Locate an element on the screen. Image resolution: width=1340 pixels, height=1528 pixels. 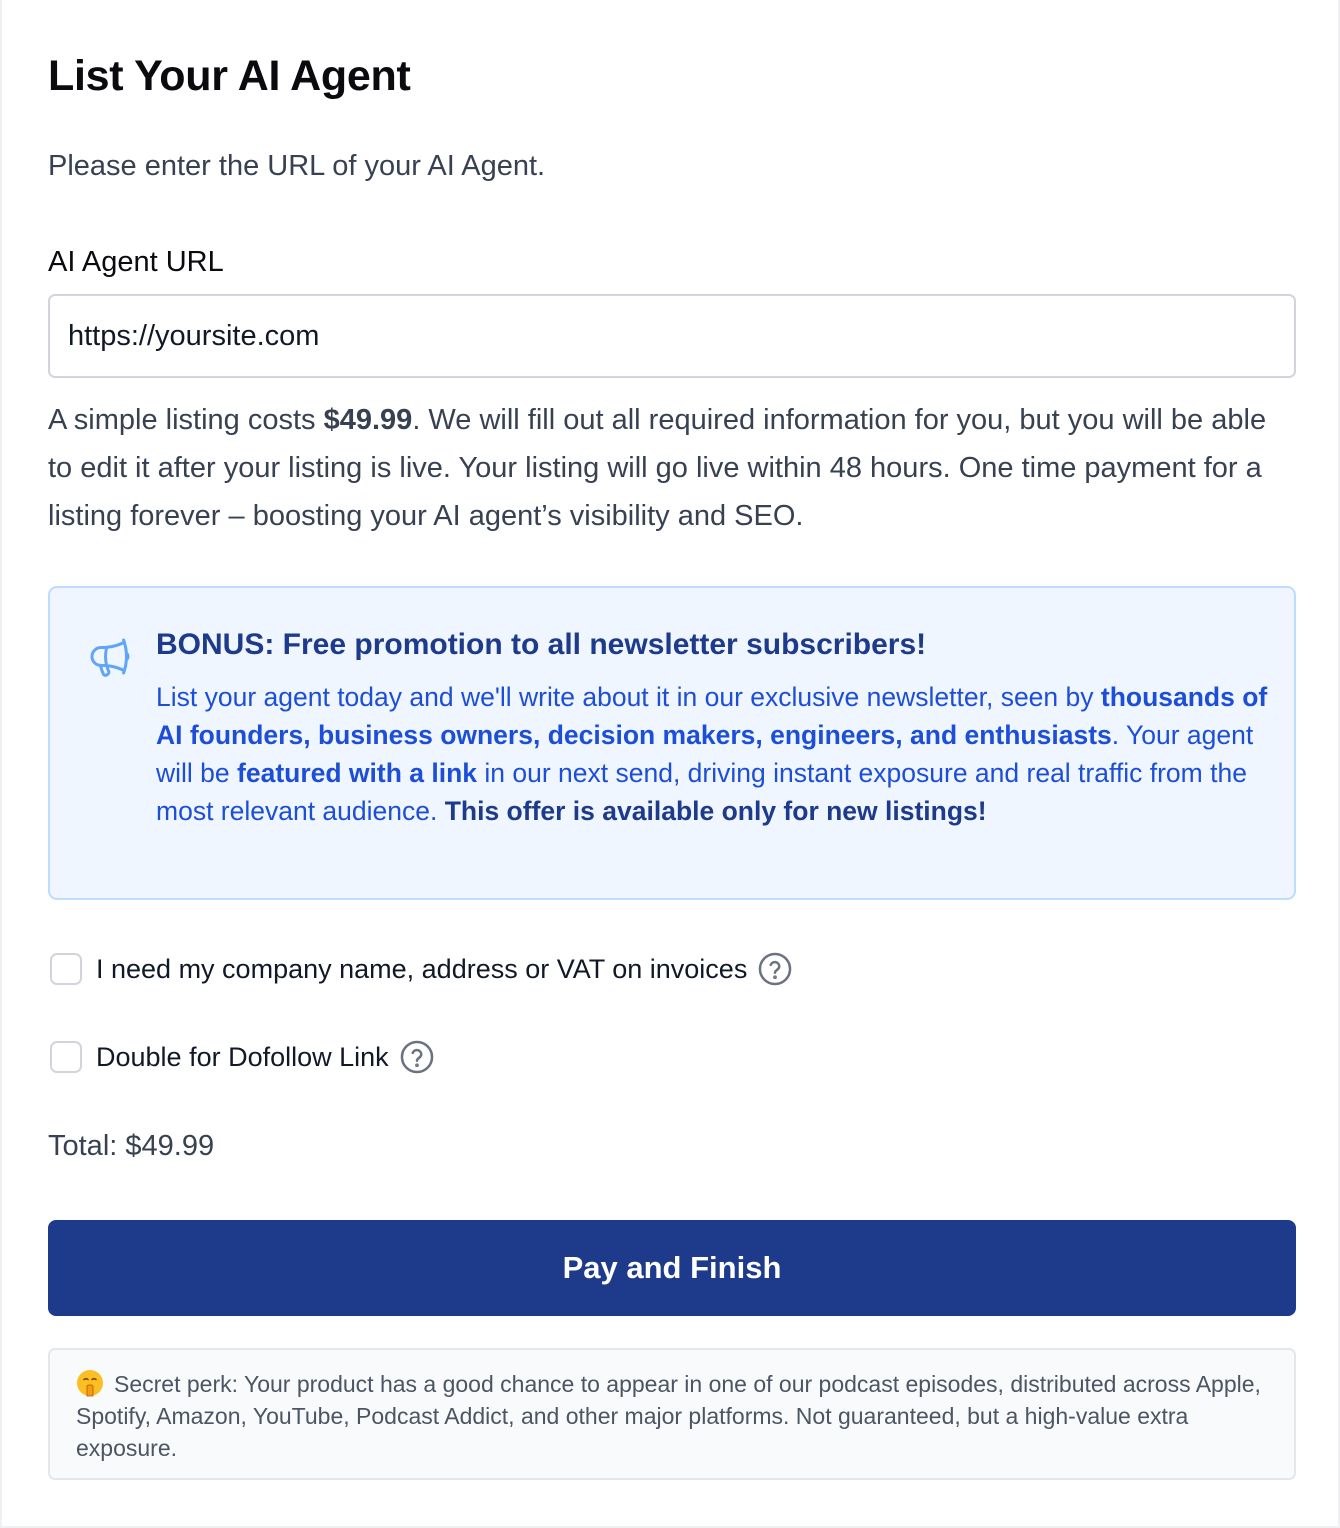
page-subtitle: Please enter the URL of your AI Agent. is located at coordinates (297, 166).